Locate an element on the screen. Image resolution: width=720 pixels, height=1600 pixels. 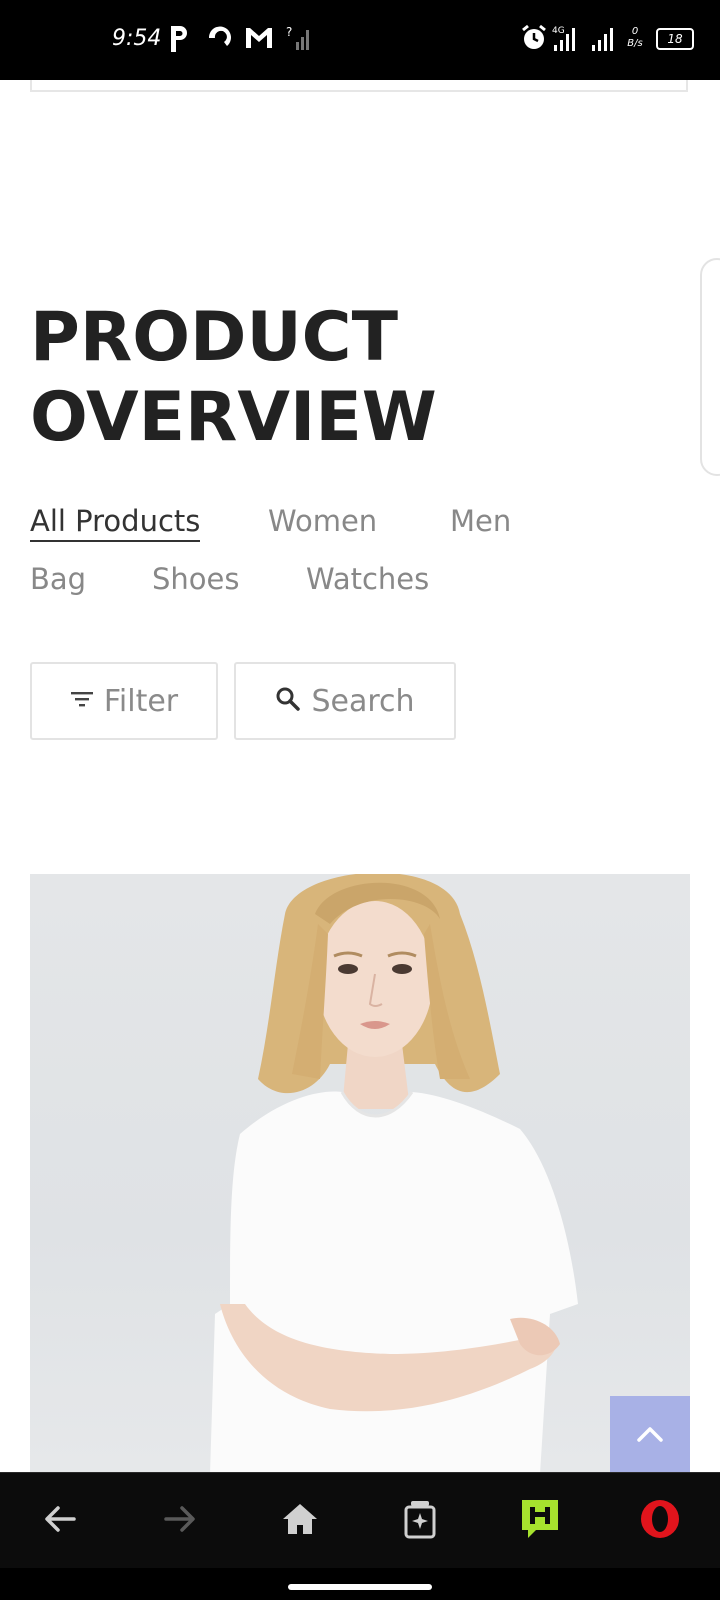
filter-button: Filter is located at coordinates (124, 701).